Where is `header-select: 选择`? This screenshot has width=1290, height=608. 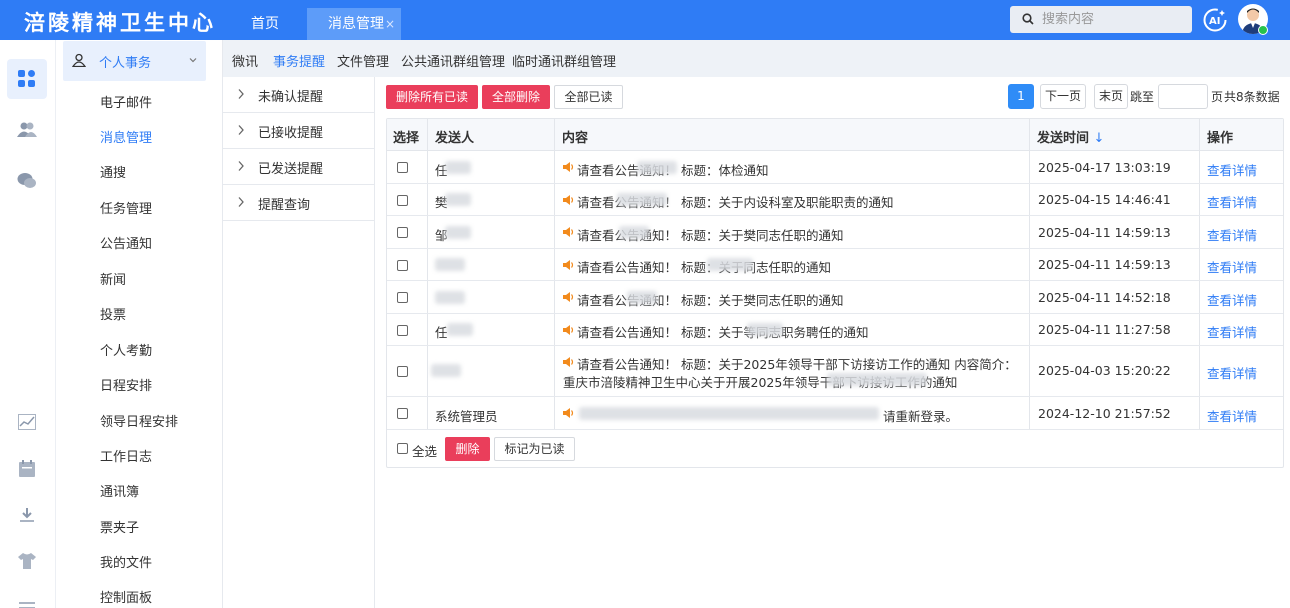
header-select: 选择 is located at coordinates (406, 138).